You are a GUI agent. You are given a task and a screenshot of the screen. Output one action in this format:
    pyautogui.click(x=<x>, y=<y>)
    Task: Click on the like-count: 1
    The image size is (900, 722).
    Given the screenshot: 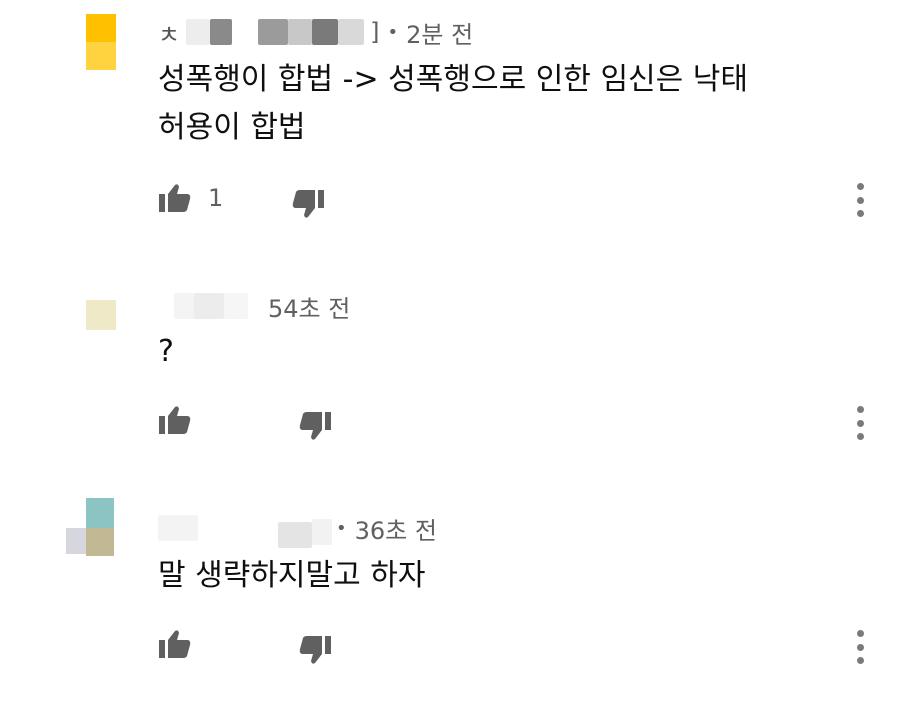 What is the action you would take?
    pyautogui.click(x=216, y=198)
    